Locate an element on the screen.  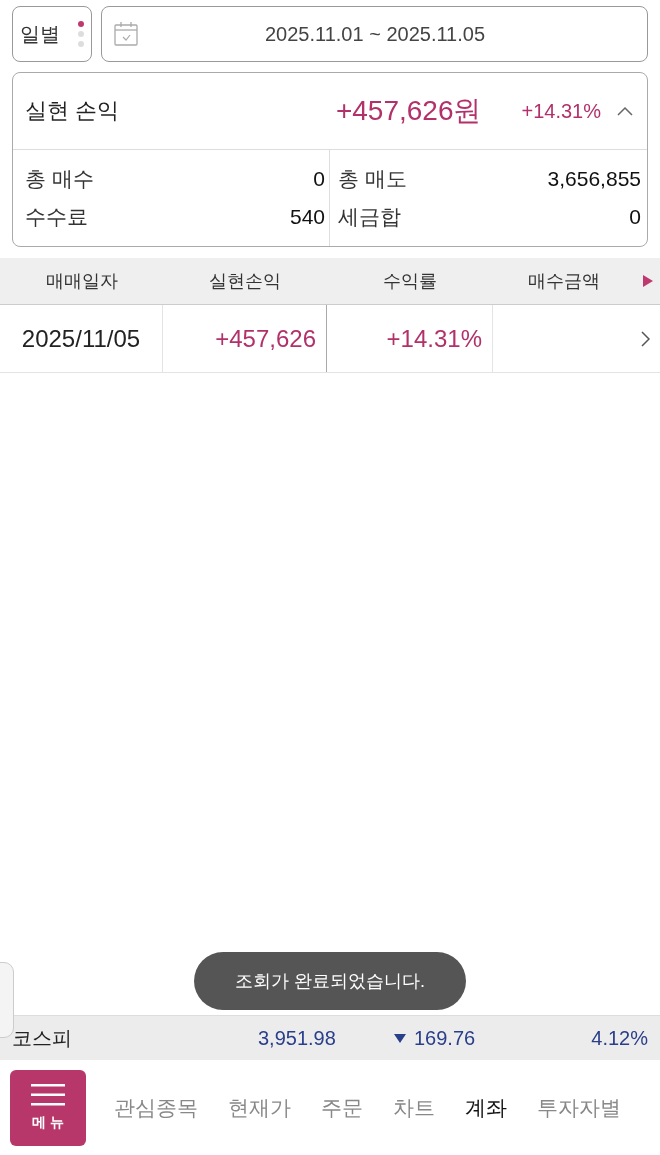
nav-tab: 차트 is located at coordinates (414, 1107).